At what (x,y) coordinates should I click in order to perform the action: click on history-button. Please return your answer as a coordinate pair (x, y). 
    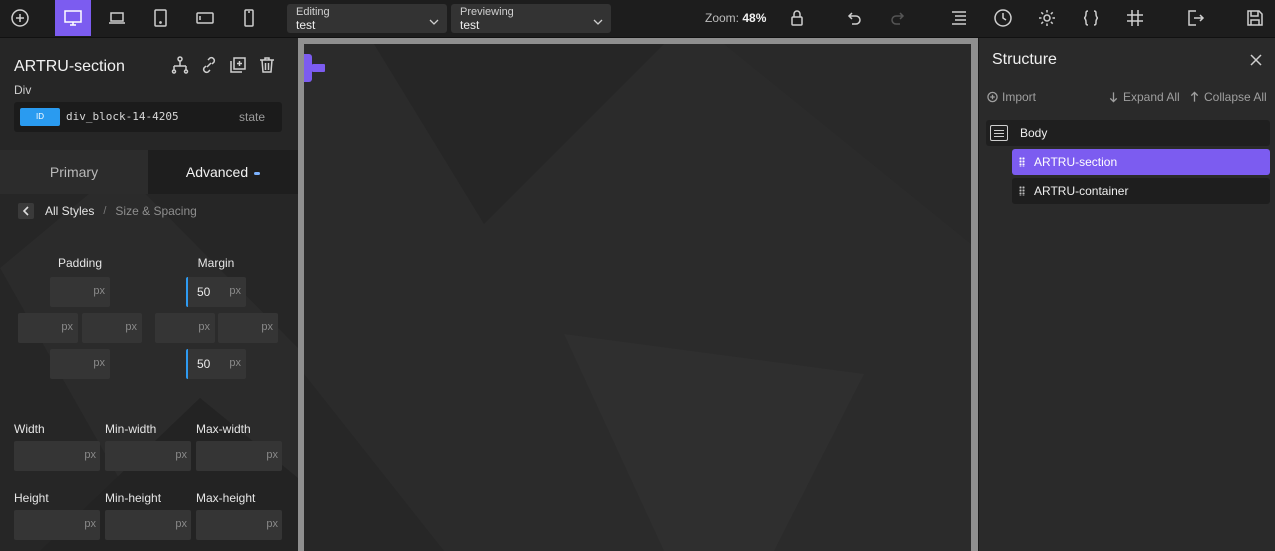
    Looking at the image, I should click on (1003, 18).